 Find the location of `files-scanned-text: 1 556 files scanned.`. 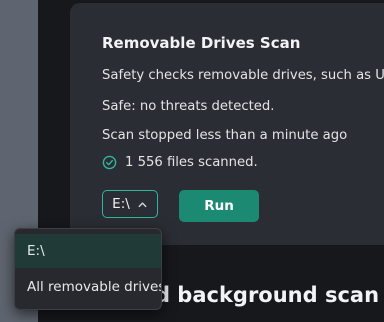

files-scanned-text: 1 556 files scanned. is located at coordinates (191, 162).